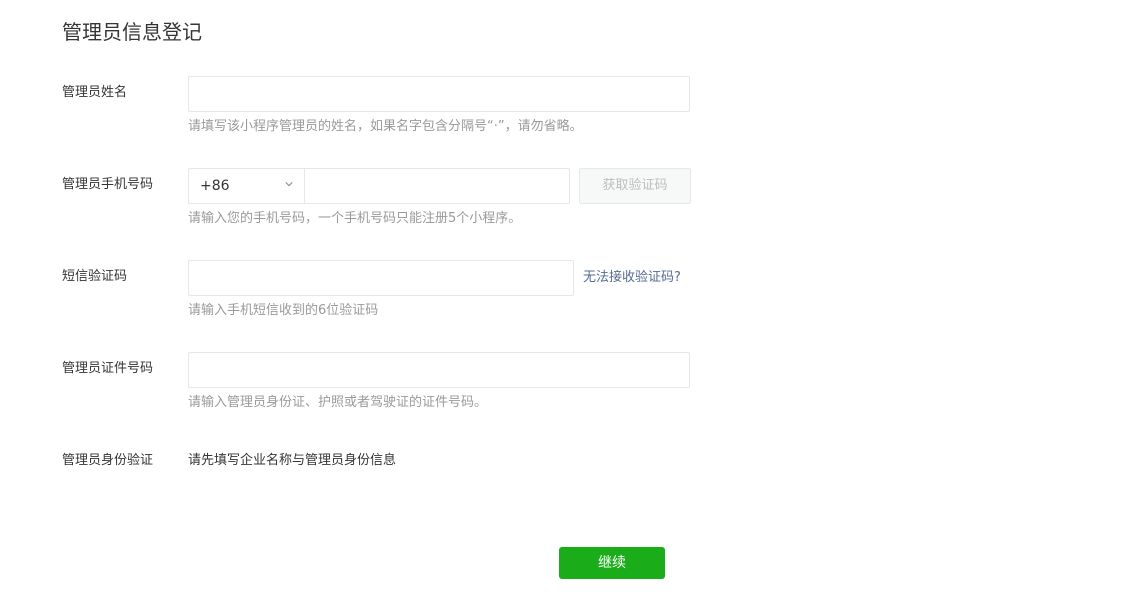  What do you see at coordinates (292, 460) in the screenshot?
I see `identity-status-text: 请先填写企业名称与管理员身份信息` at bounding box center [292, 460].